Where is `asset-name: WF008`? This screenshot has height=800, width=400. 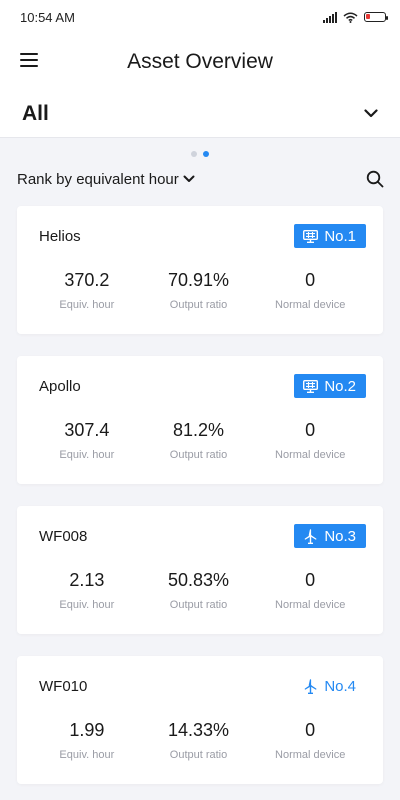
asset-name: WF008 is located at coordinates (63, 536).